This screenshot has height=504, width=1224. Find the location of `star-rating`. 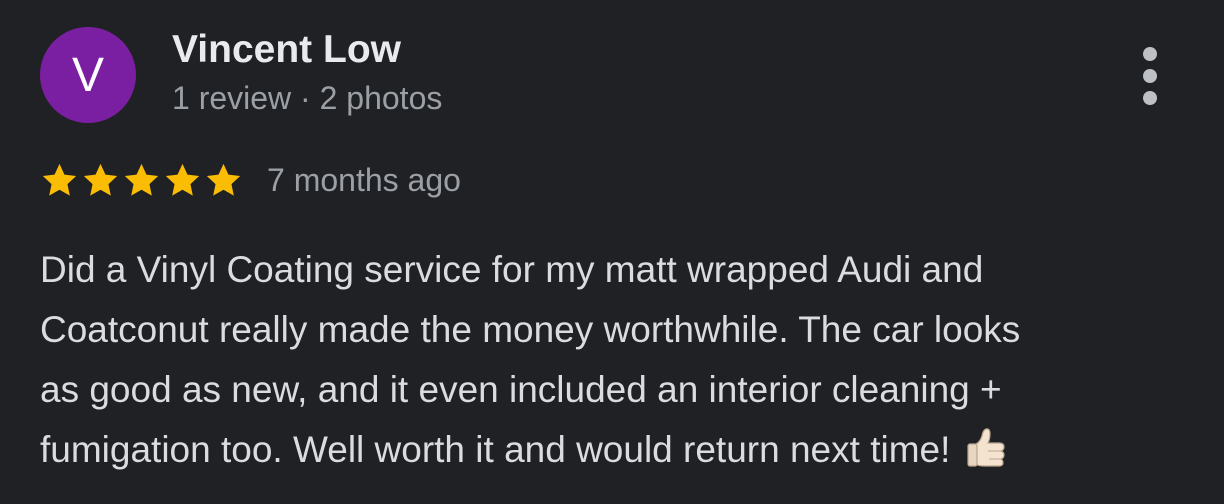

star-rating is located at coordinates (141, 180).